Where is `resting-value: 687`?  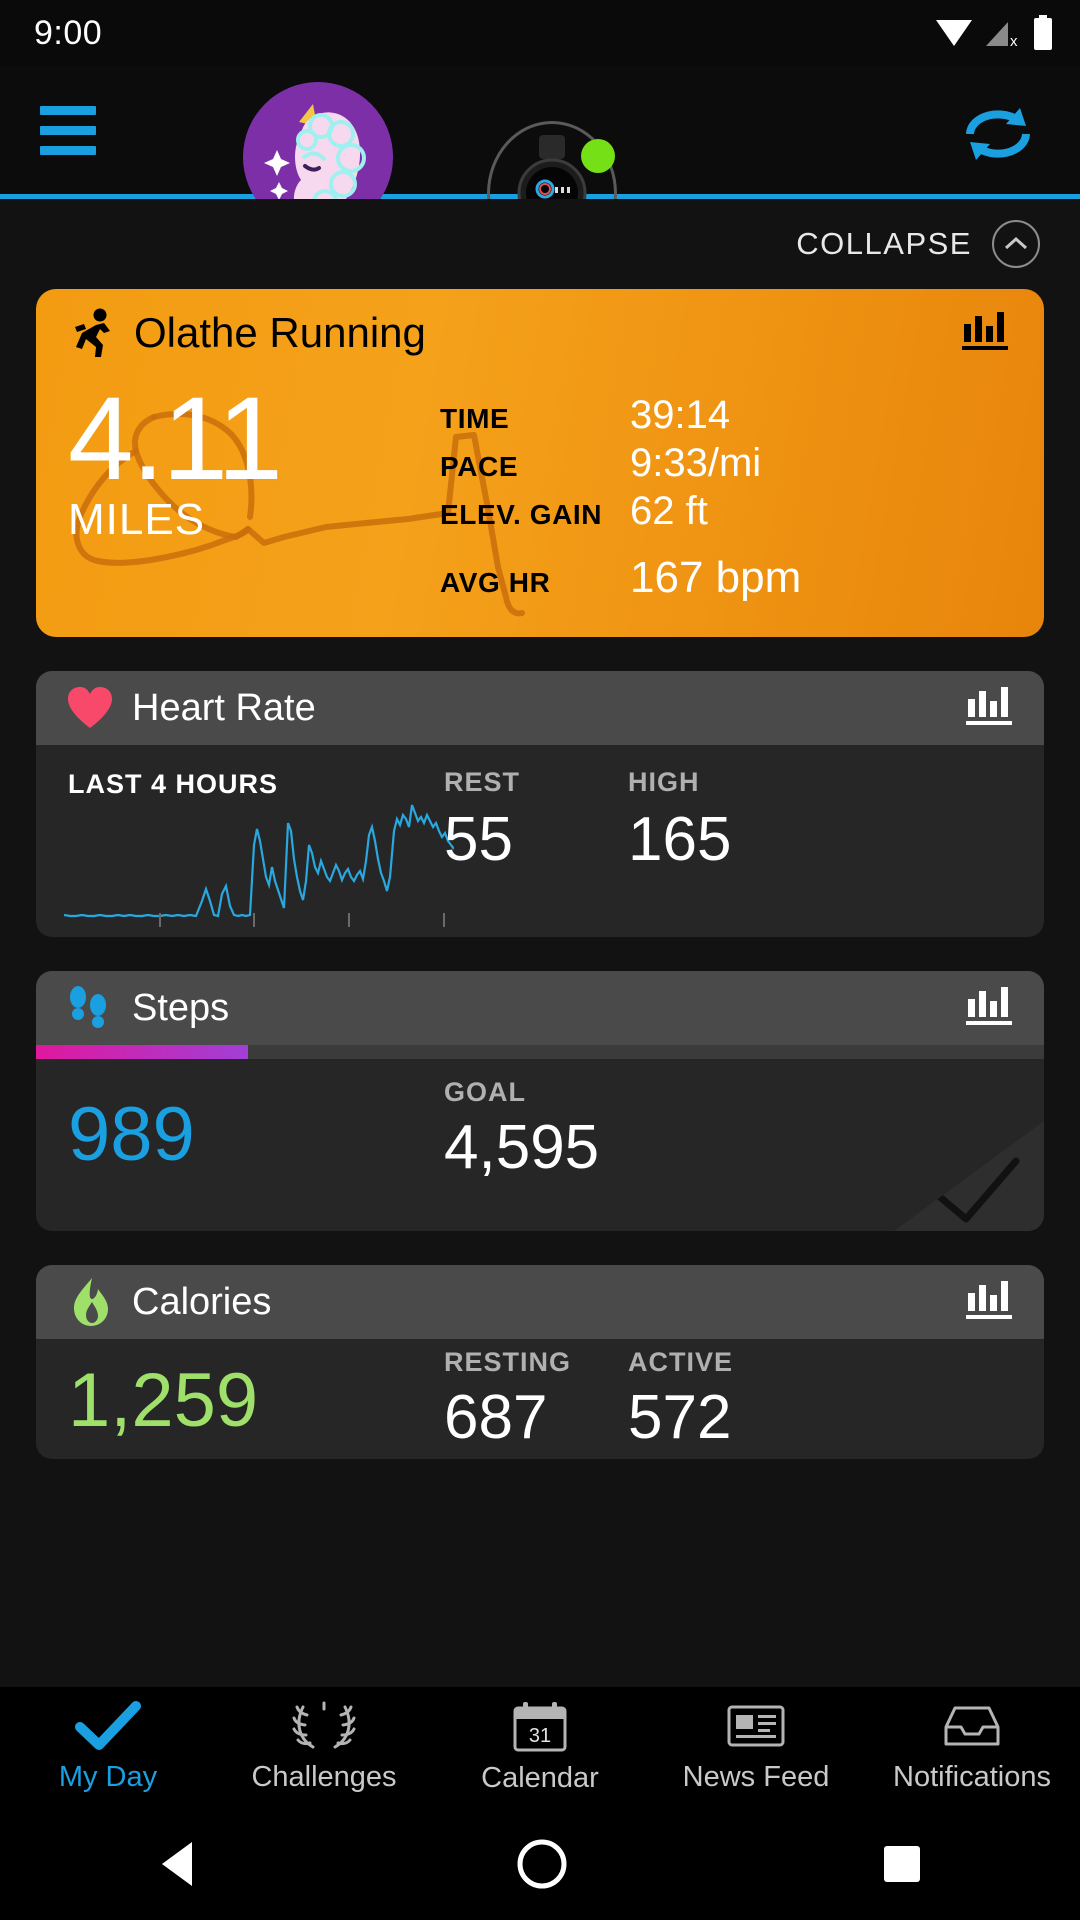 resting-value: 687 is located at coordinates (496, 1417).